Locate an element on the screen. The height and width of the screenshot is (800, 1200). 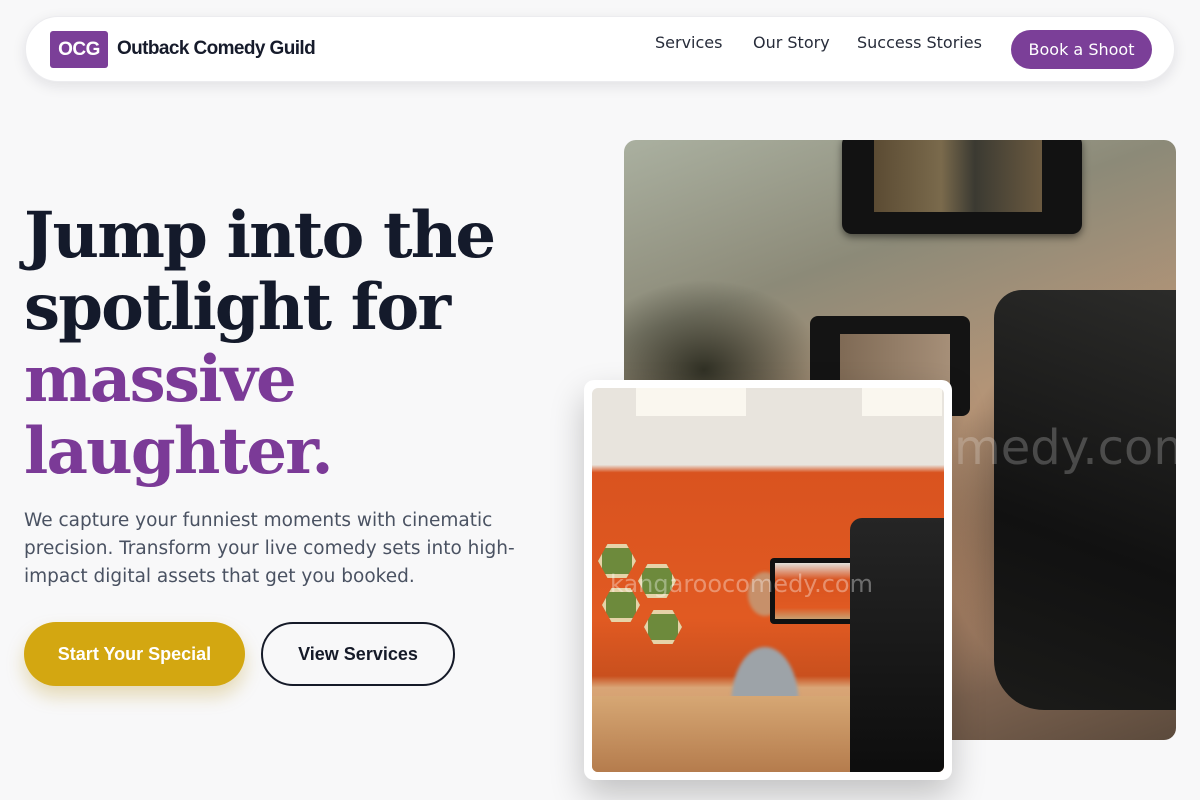
logo-badge: OCG is located at coordinates (79, 49).